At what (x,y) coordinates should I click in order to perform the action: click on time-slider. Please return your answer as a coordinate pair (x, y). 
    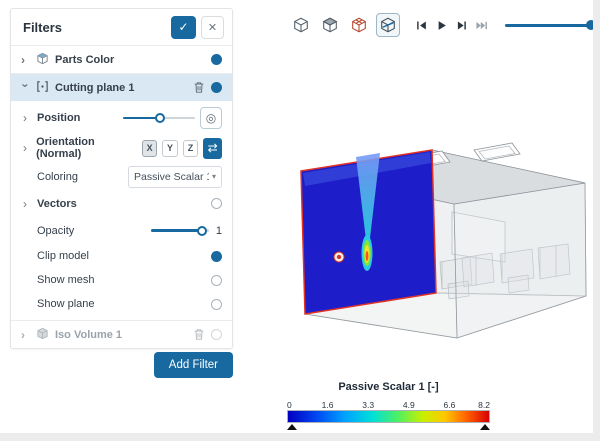
    Looking at the image, I should click on (552, 25).